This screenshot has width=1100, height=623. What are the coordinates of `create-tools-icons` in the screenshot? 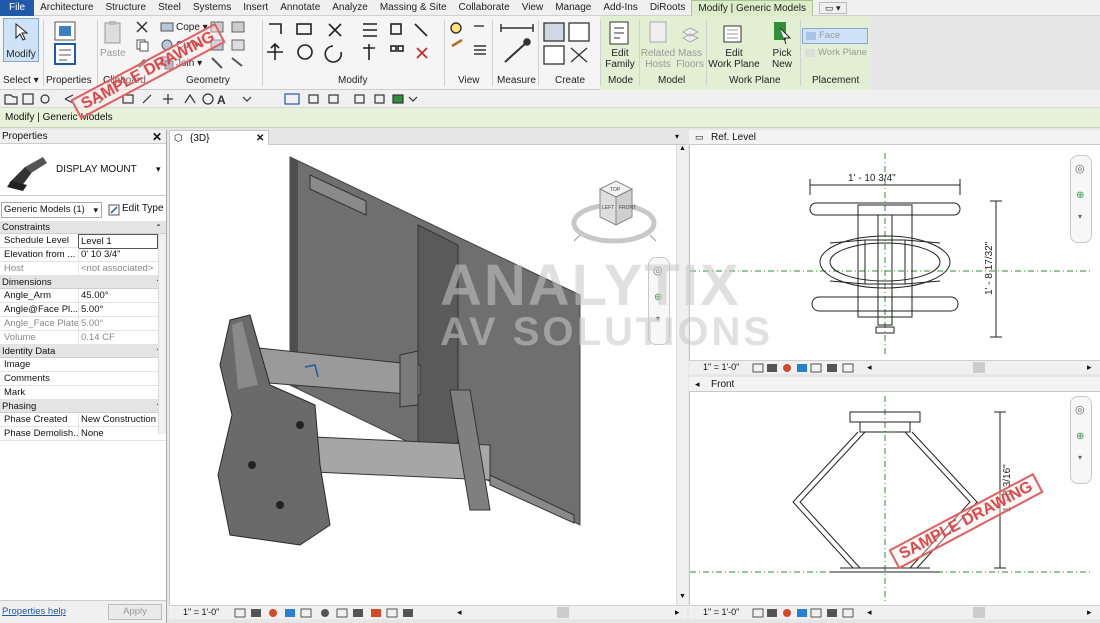 It's located at (569, 45).